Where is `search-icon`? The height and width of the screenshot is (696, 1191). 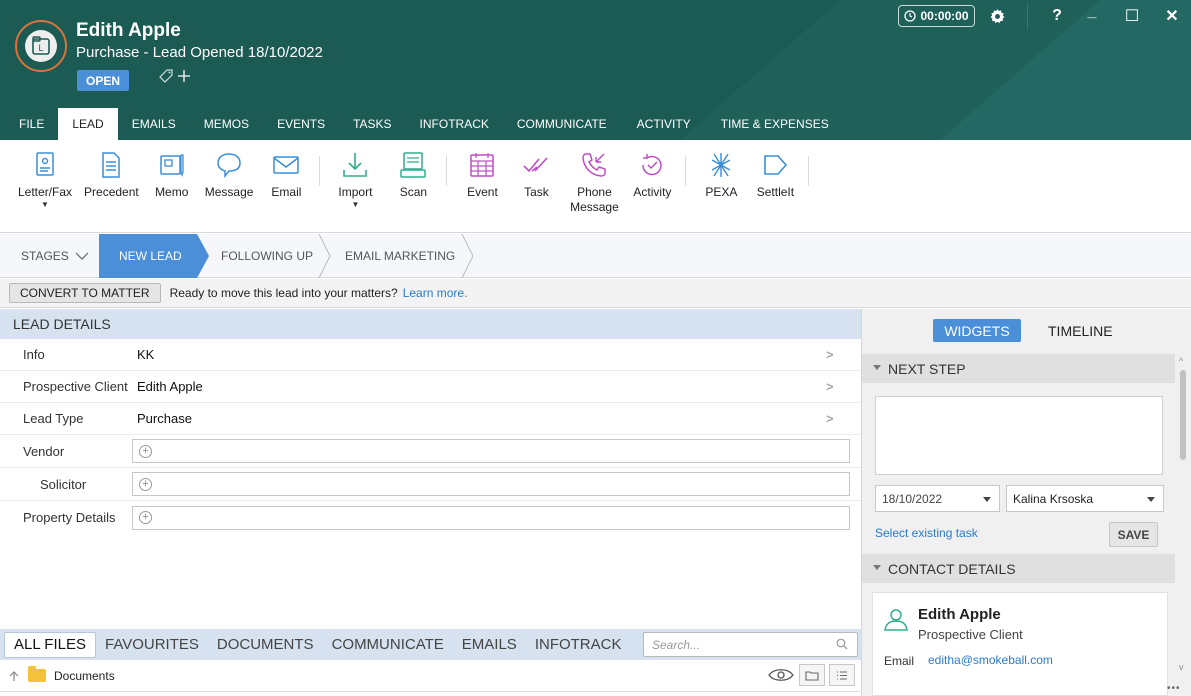 search-icon is located at coordinates (842, 645).